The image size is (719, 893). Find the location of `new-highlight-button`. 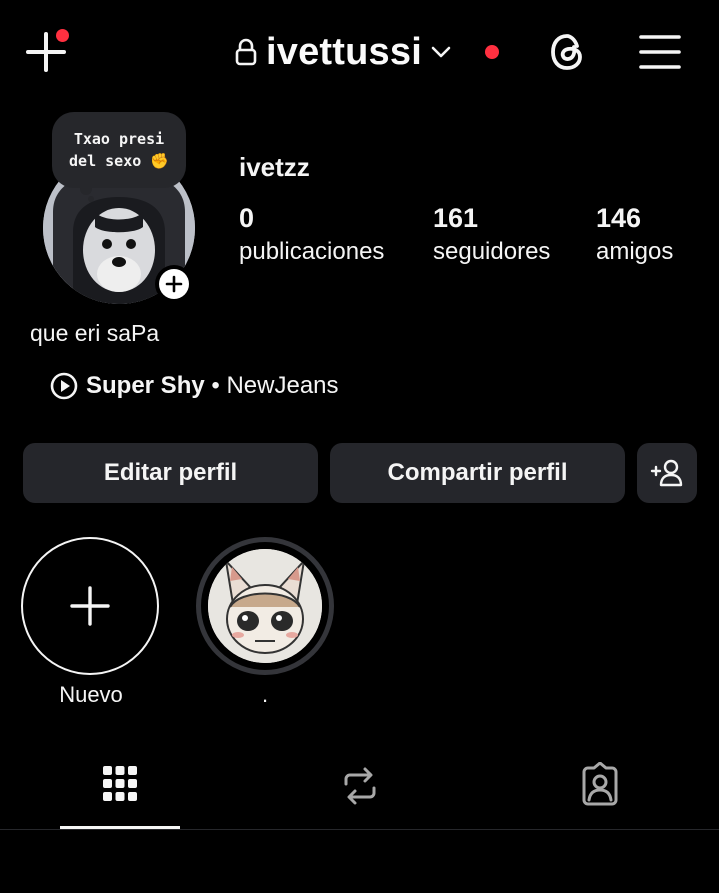

new-highlight-button is located at coordinates (90, 606).